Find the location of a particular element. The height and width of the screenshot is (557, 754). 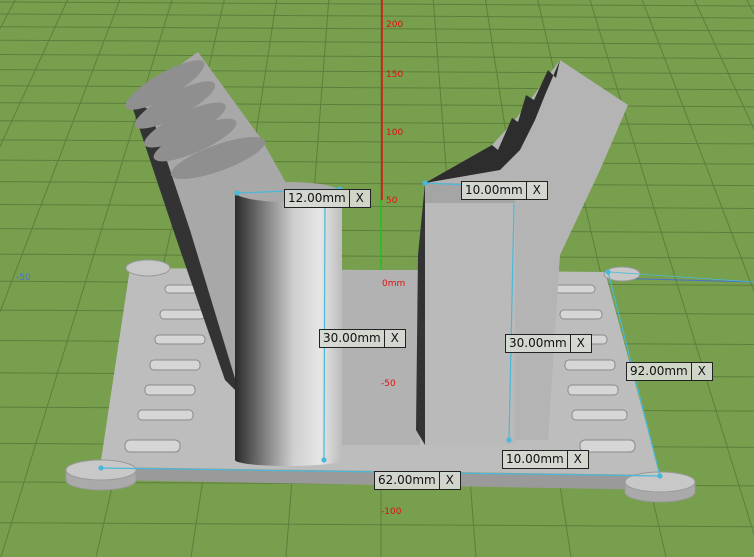

dimension-label-cylinder-height: 30.00mm X is located at coordinates (362, 338).